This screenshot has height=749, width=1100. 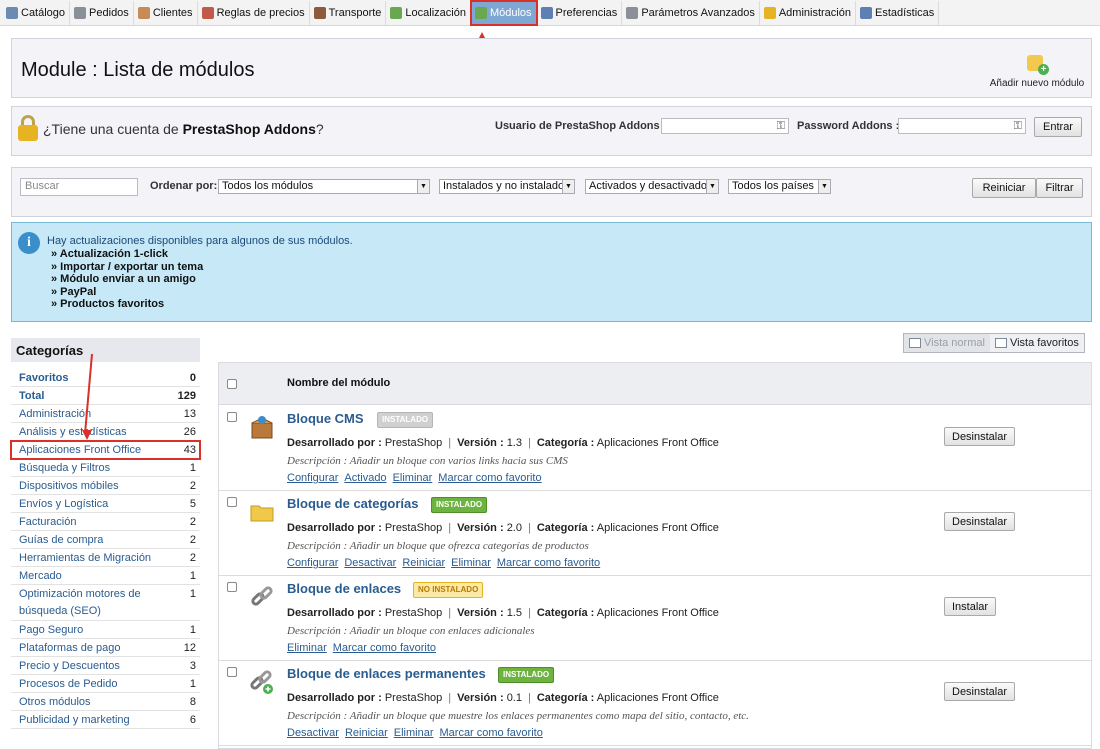 What do you see at coordinates (105, 558) in the screenshot?
I see `category-item: Herramientas de Migración 2` at bounding box center [105, 558].